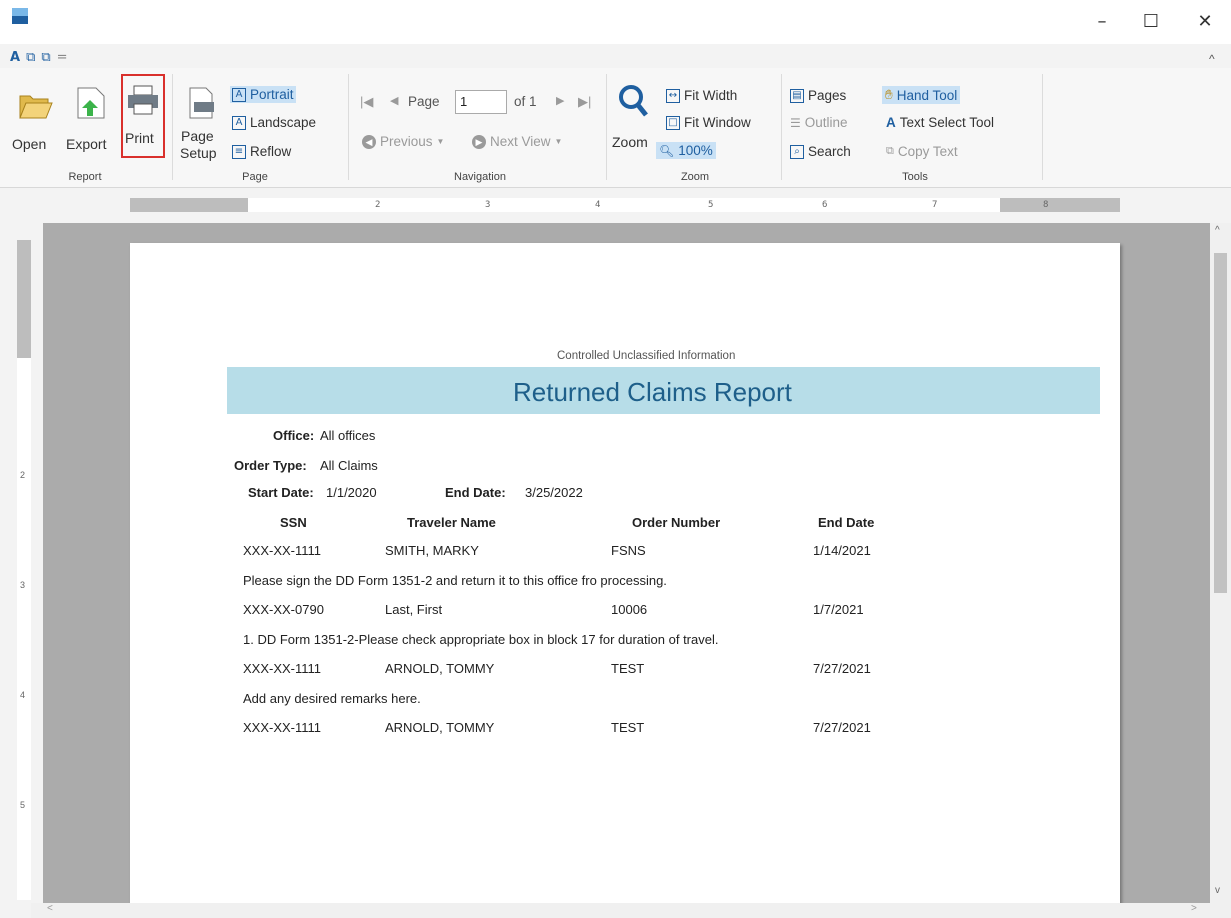 The height and width of the screenshot is (918, 1231). Describe the element at coordinates (673, 95) in the screenshot. I see `fit-width-icon: ↔` at that location.